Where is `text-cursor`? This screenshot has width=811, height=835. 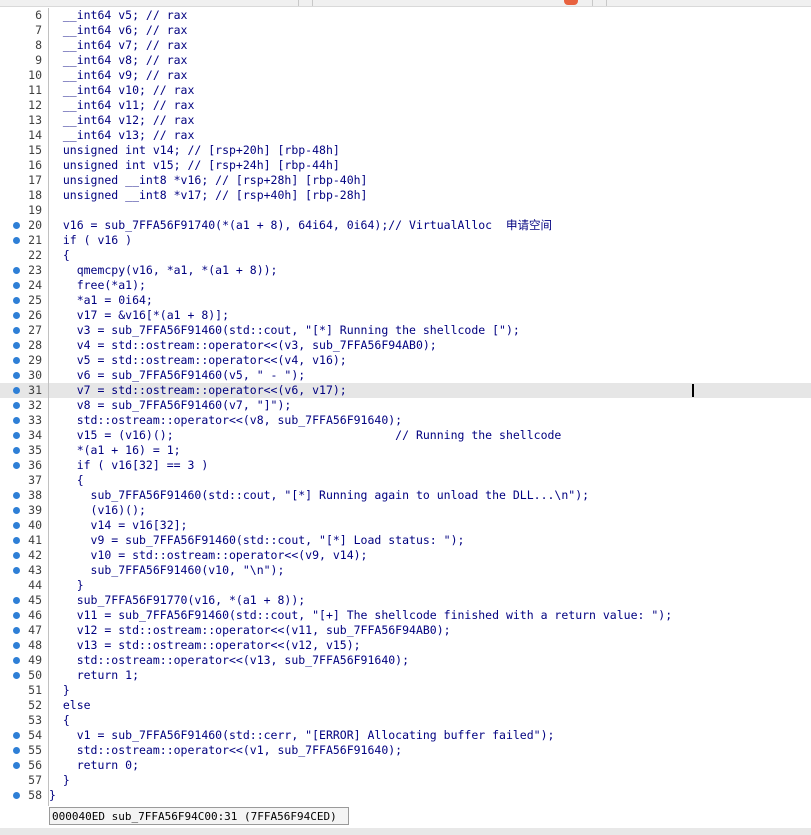
text-cursor is located at coordinates (693, 390).